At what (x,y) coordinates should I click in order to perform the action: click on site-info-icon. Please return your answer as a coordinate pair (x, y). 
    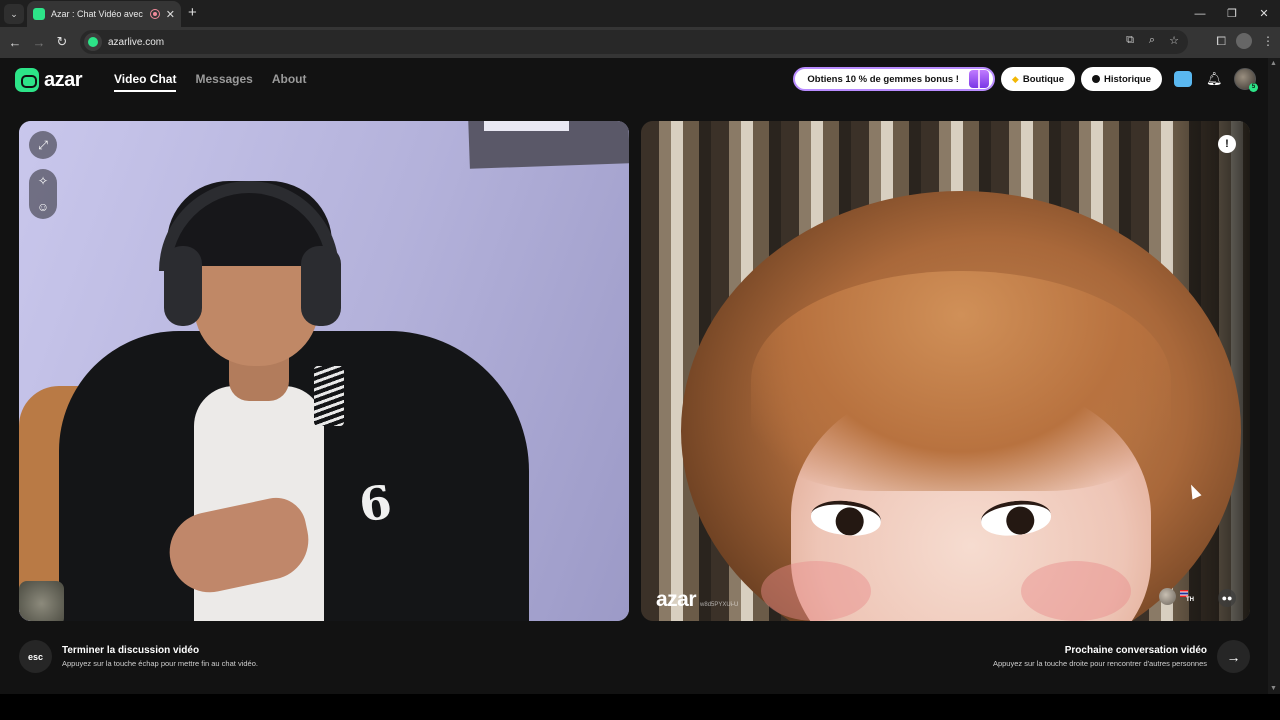
    Looking at the image, I should click on (93, 42).